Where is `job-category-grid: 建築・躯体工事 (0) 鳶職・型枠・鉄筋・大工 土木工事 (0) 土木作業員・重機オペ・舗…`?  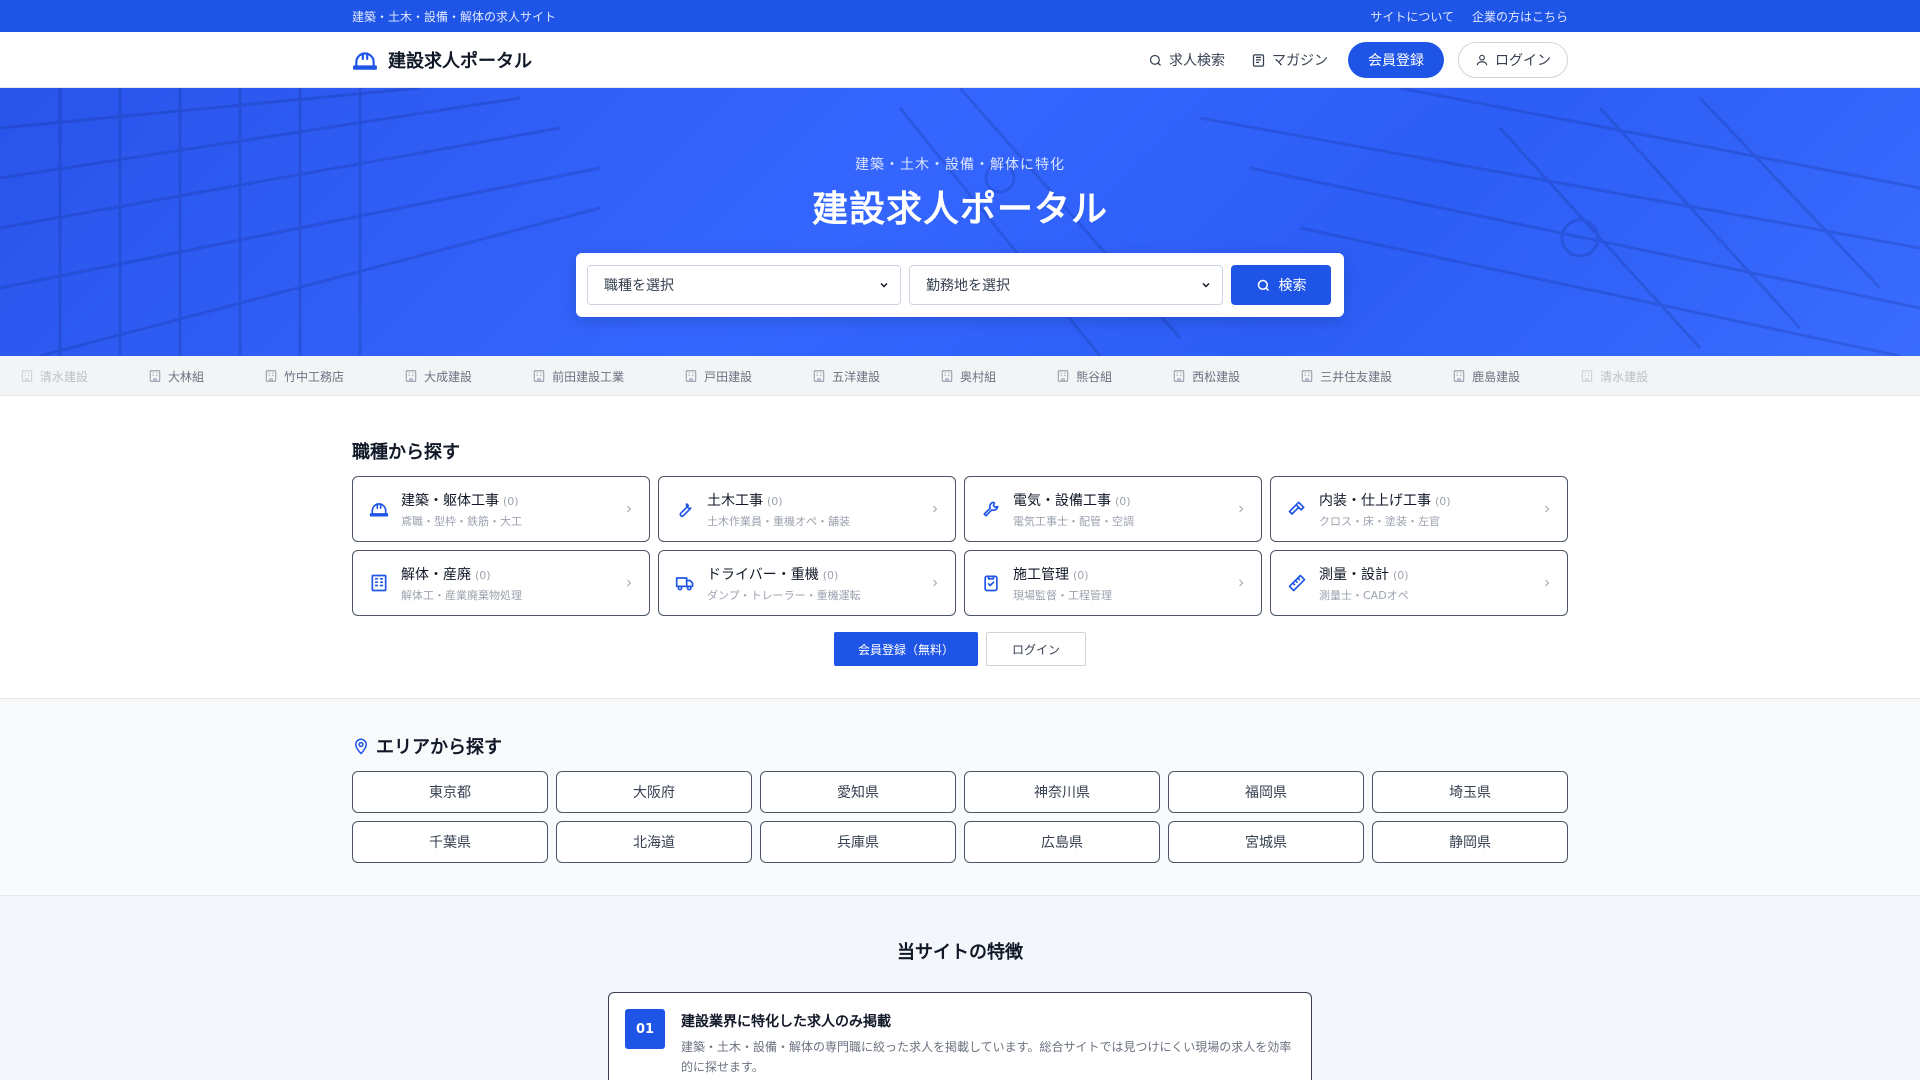
job-category-grid: 建築・躯体工事 (0) 鳶職・型枠・鉄筋・大工 土木工事 (0) 土木作業員・重機オペ・舗… is located at coordinates (960, 546).